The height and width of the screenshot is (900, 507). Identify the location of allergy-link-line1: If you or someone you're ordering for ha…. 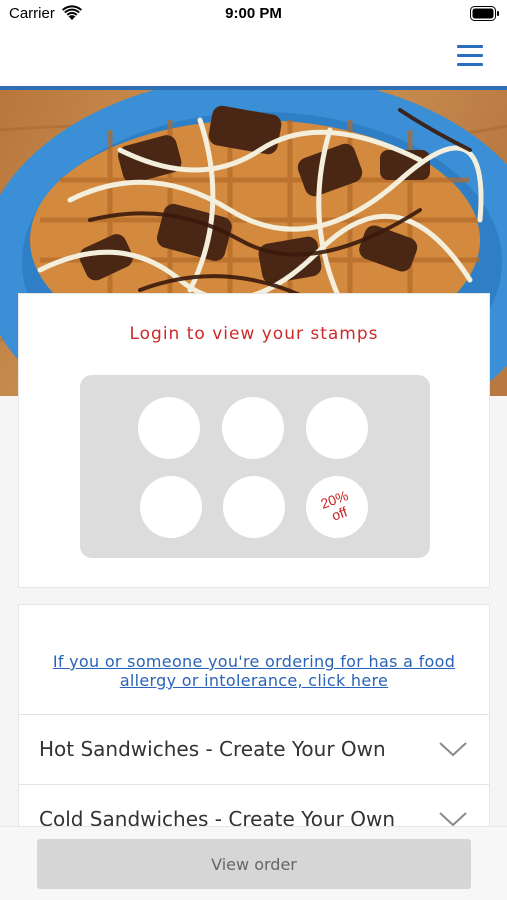
(254, 661).